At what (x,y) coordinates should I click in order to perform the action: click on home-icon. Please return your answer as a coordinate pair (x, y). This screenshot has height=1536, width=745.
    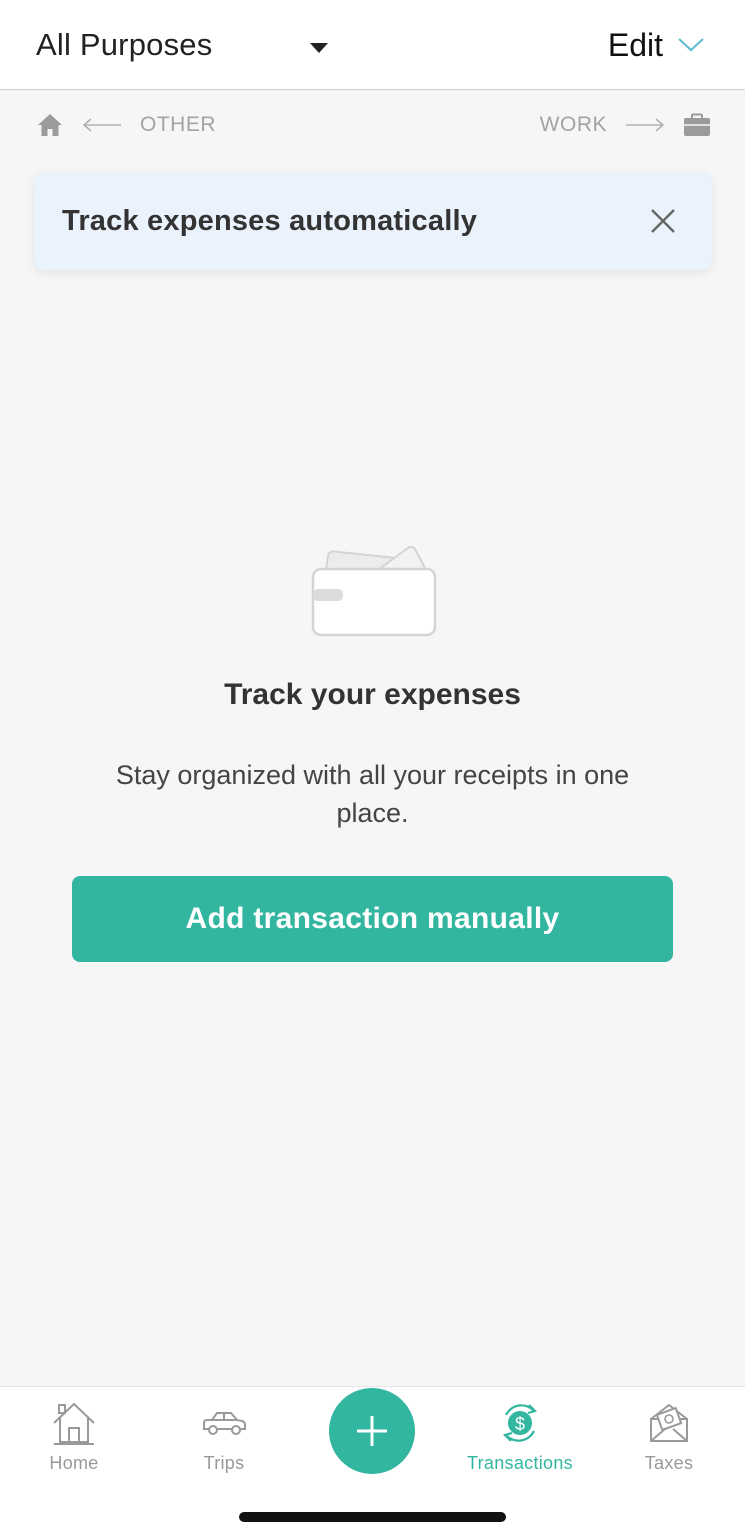
    Looking at the image, I should click on (74, 1423).